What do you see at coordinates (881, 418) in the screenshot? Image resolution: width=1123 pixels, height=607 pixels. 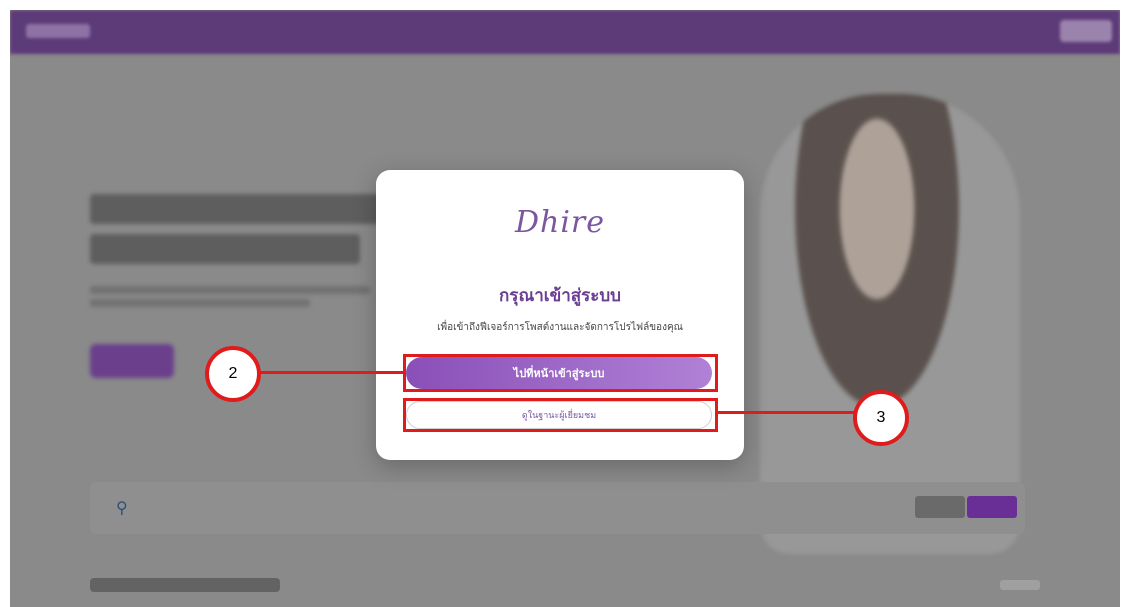 I see `callout-number-3: 3` at bounding box center [881, 418].